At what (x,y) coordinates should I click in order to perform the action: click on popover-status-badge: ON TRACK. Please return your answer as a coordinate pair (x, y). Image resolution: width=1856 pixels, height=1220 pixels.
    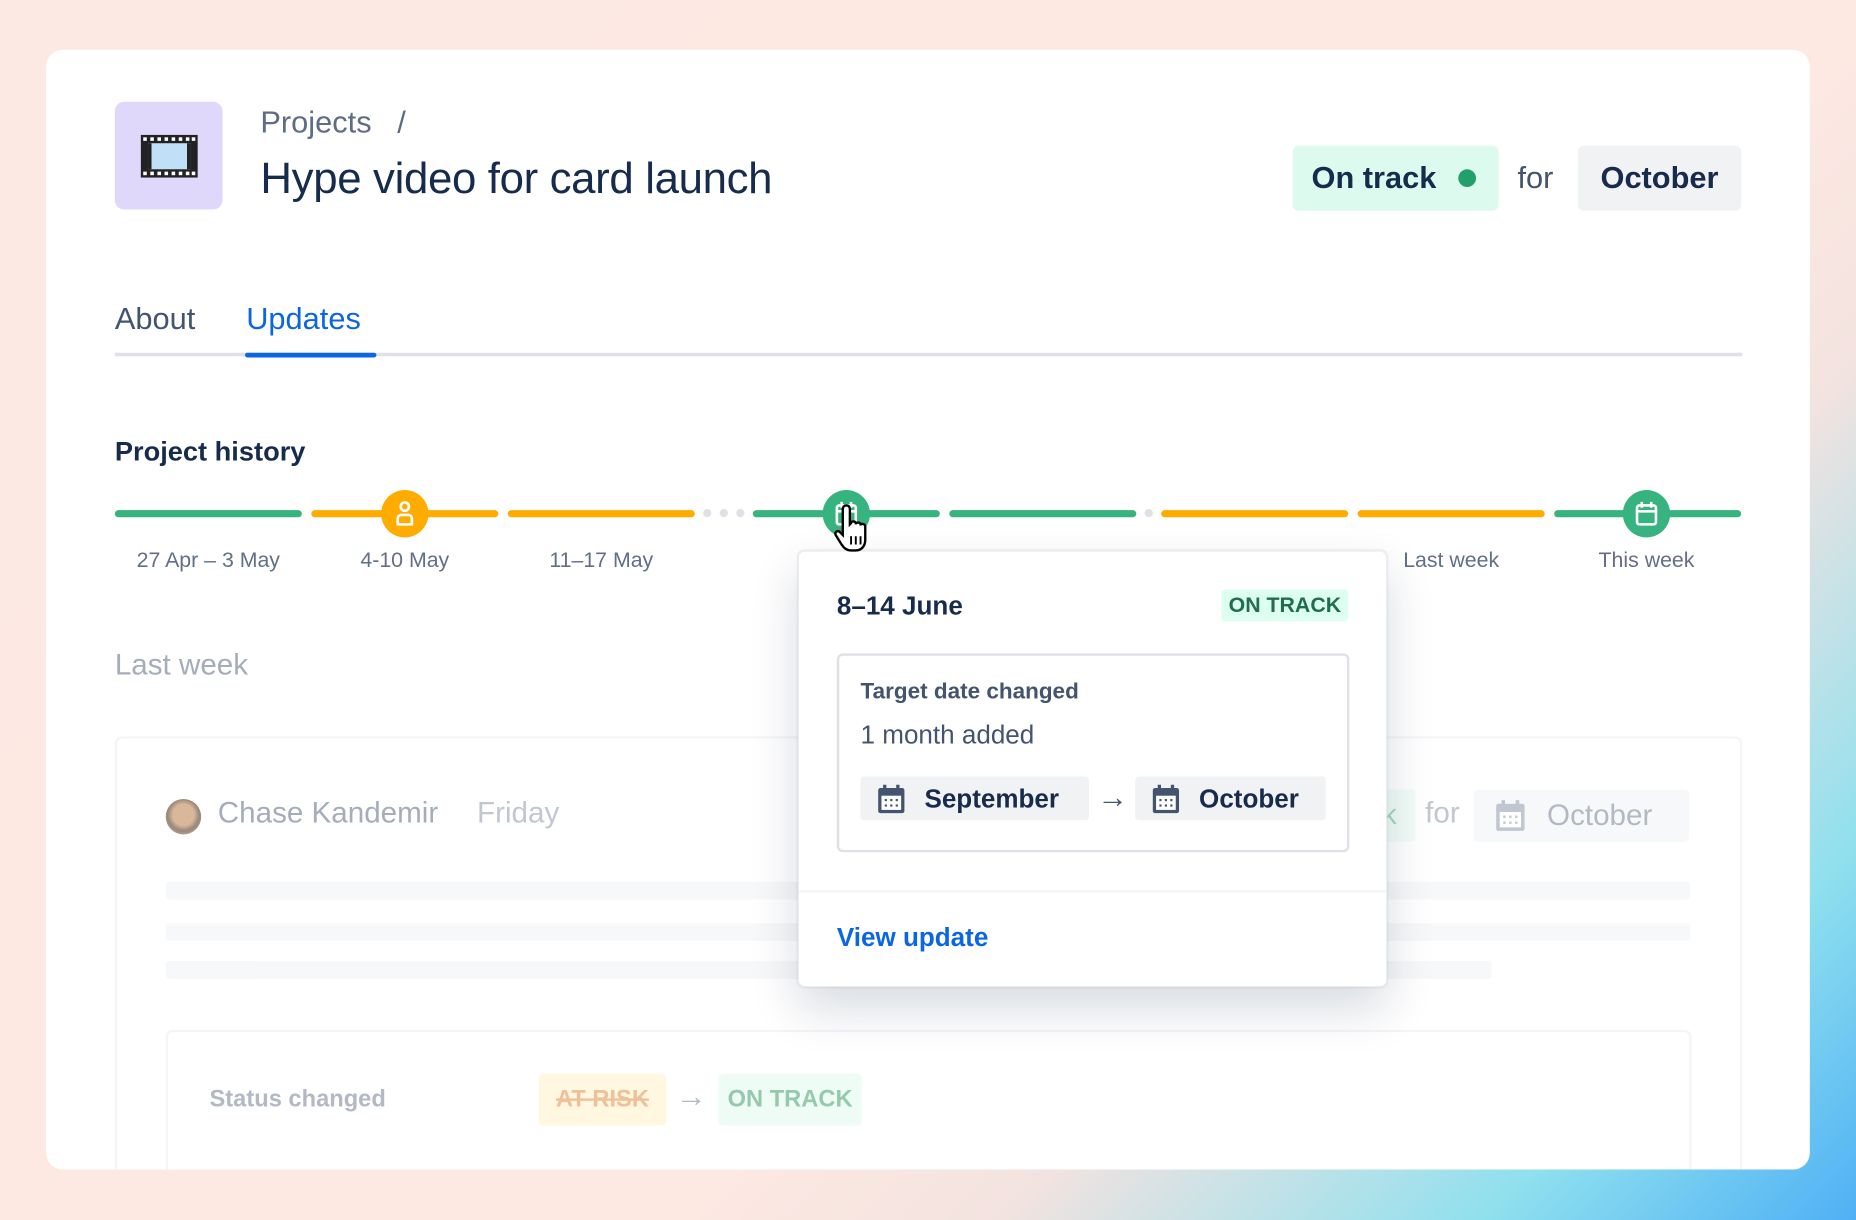
    Looking at the image, I should click on (1285, 605).